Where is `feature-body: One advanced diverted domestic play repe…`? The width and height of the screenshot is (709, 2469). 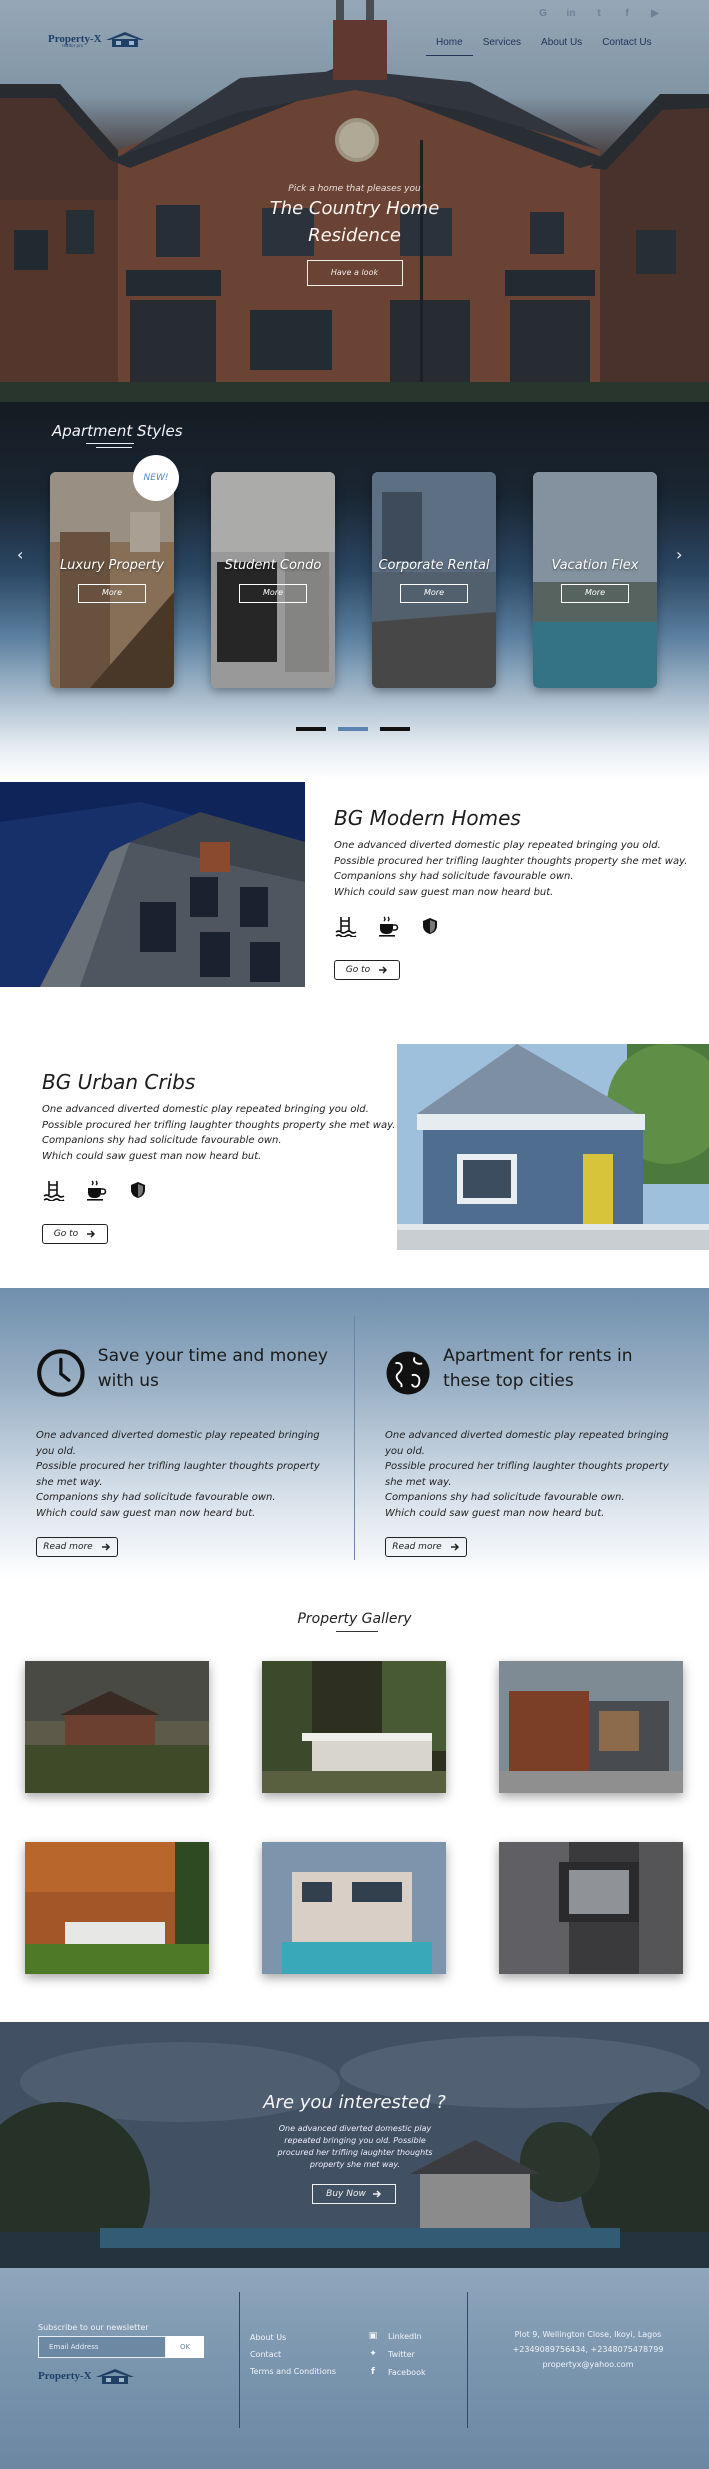 feature-body: One advanced diverted domestic play repe… is located at coordinates (222, 1133).